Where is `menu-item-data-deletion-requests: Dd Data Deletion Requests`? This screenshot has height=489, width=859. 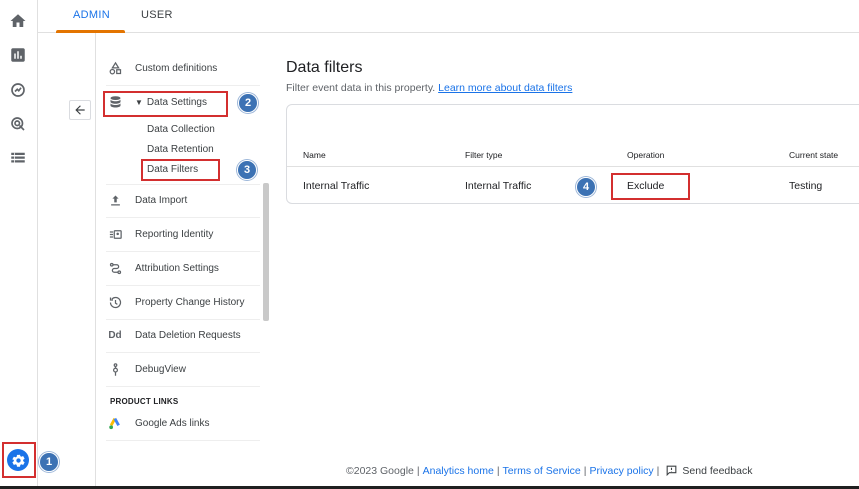 menu-item-data-deletion-requests: Dd Data Deletion Requests is located at coordinates (183, 336).